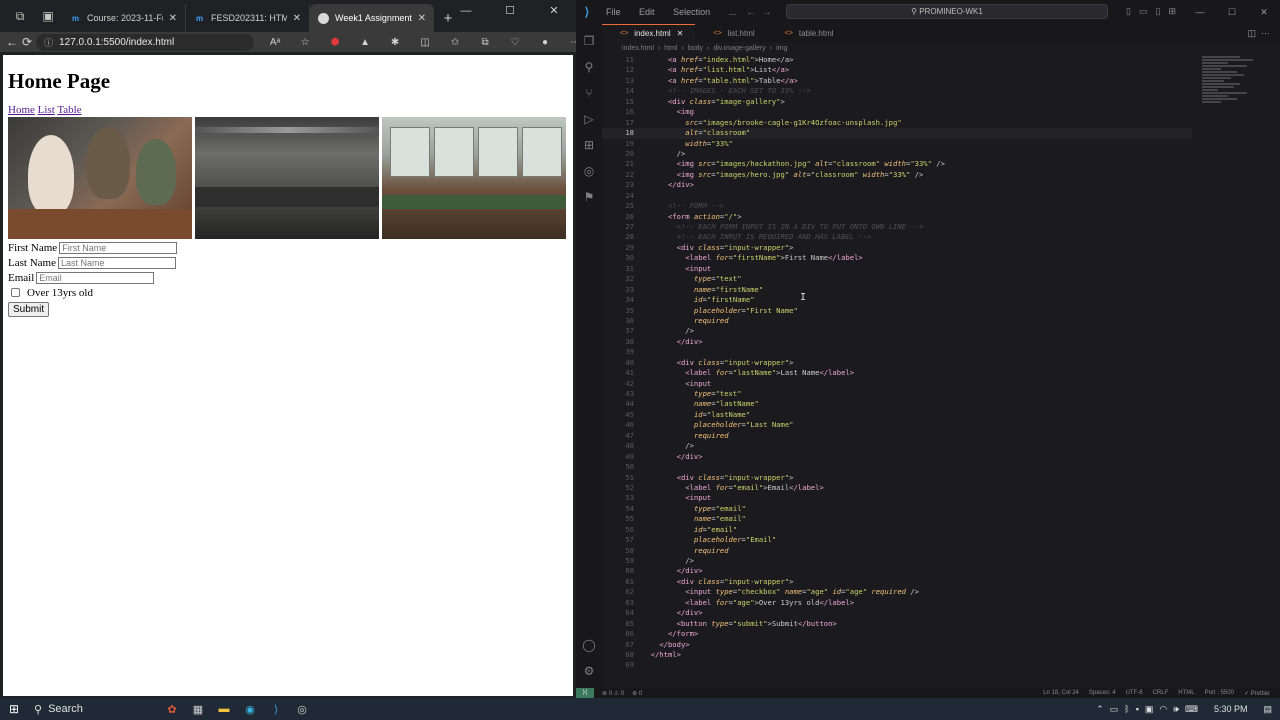 Image resolution: width=1280 pixels, height=720 pixels. Describe the element at coordinates (897, 352) in the screenshot. I see `code-line: 39` at that location.